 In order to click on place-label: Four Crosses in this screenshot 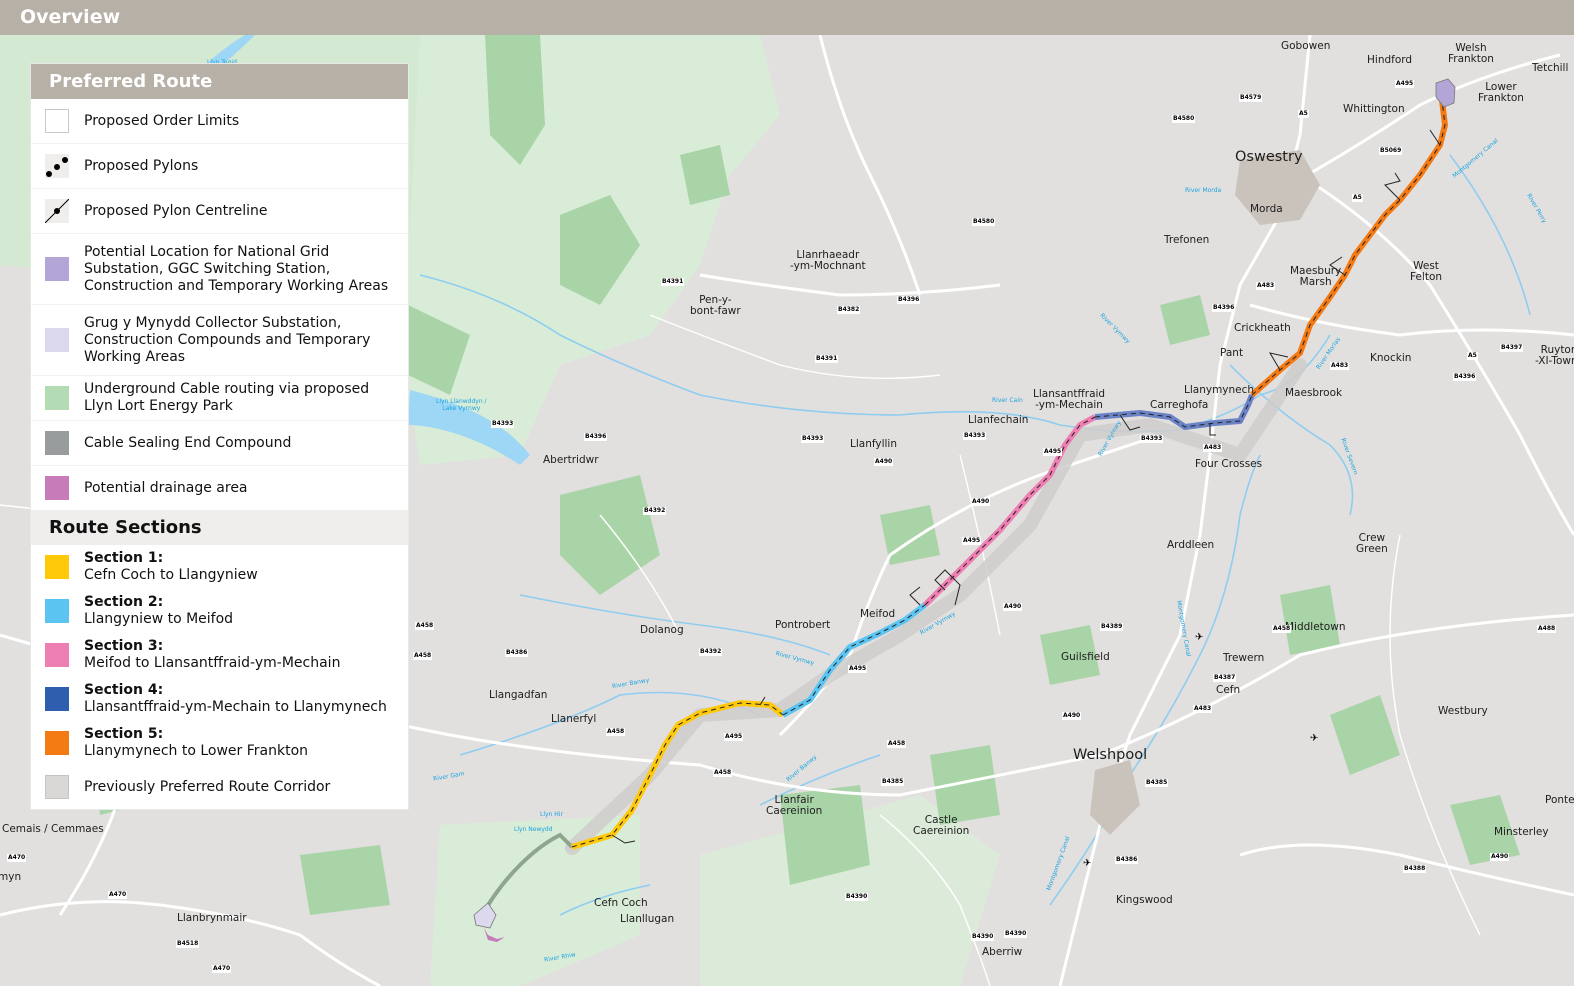, I will do `click(1229, 464)`.